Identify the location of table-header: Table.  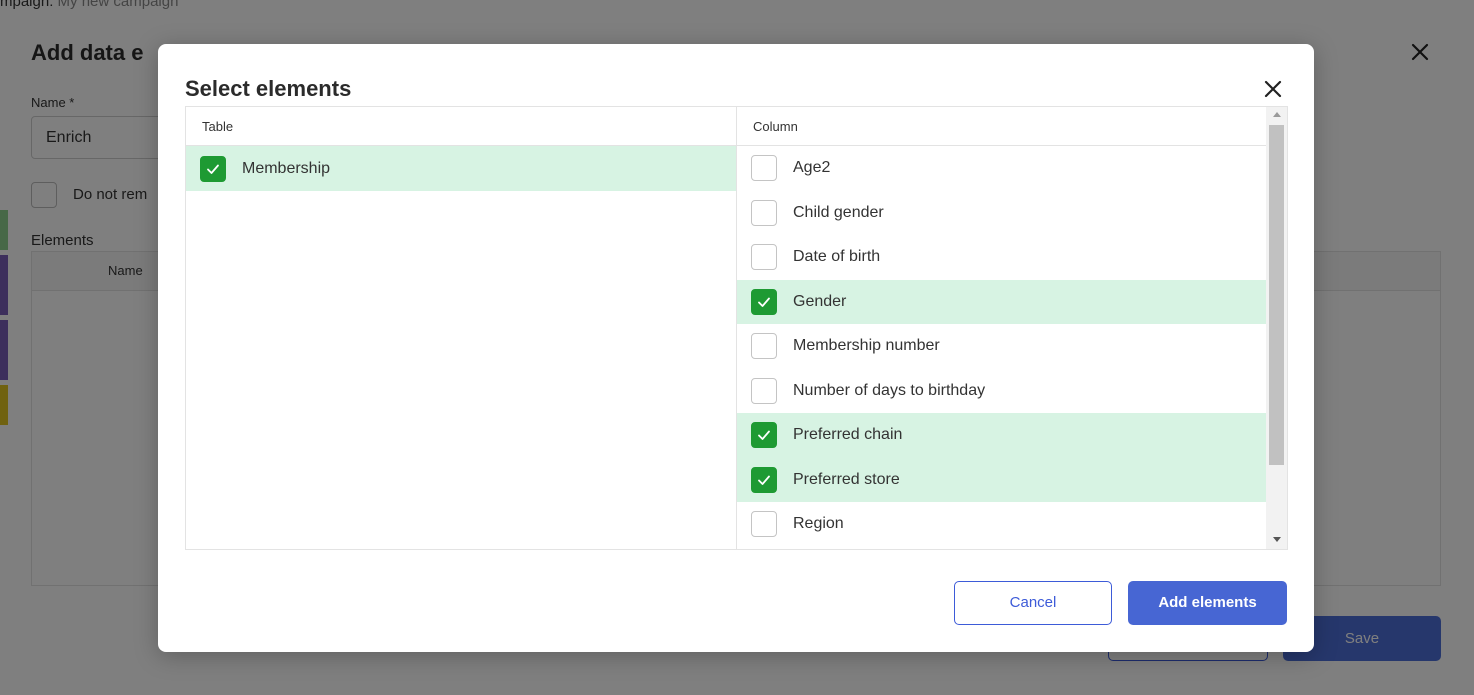
(461, 126).